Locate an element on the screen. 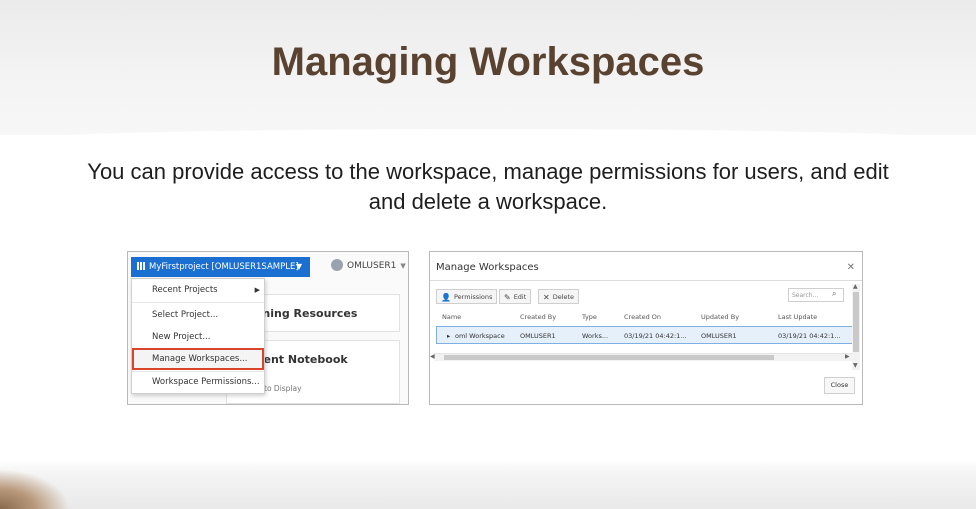  project-selector-button: MyFirstproject [OMLUSER1SAMPLE] ▼ is located at coordinates (220, 267).